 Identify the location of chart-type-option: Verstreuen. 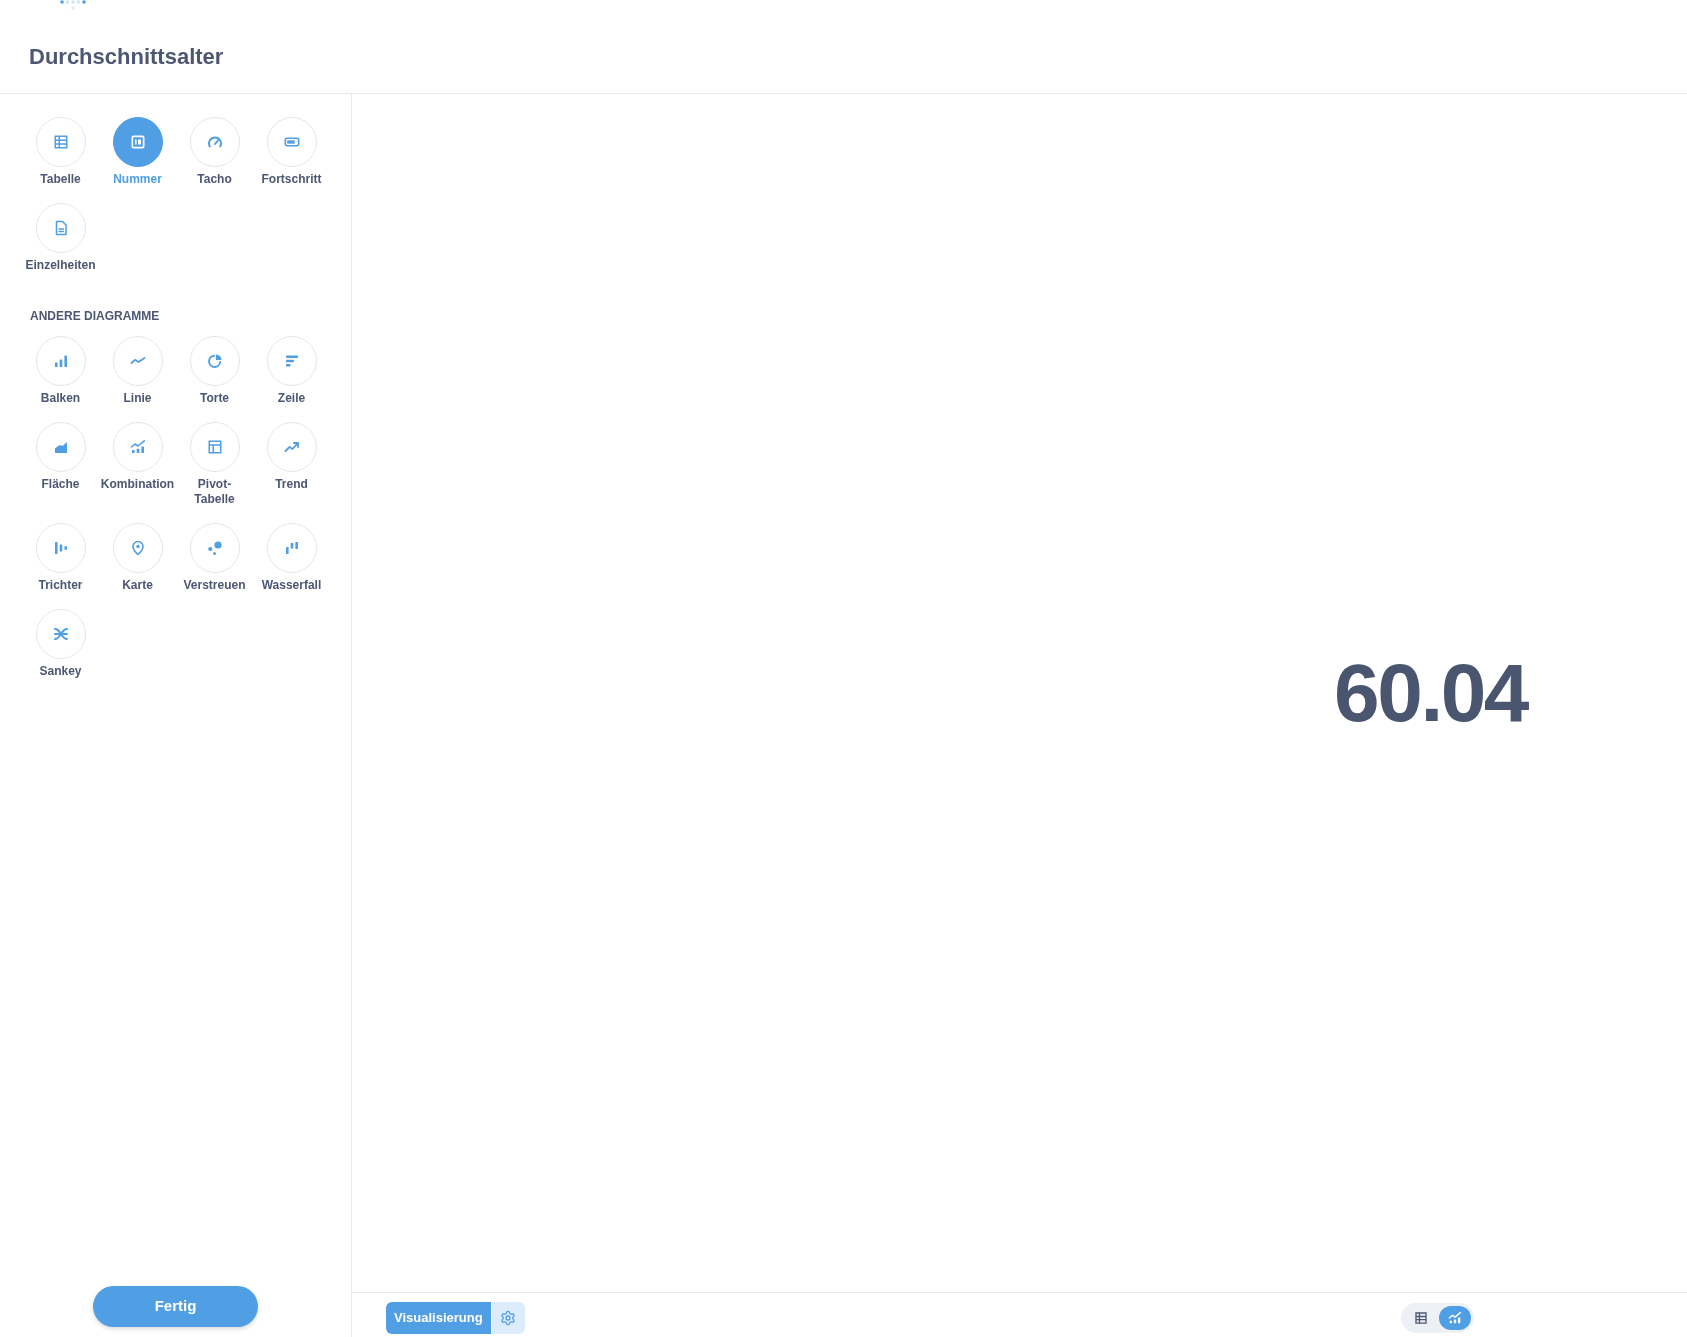
(214, 558).